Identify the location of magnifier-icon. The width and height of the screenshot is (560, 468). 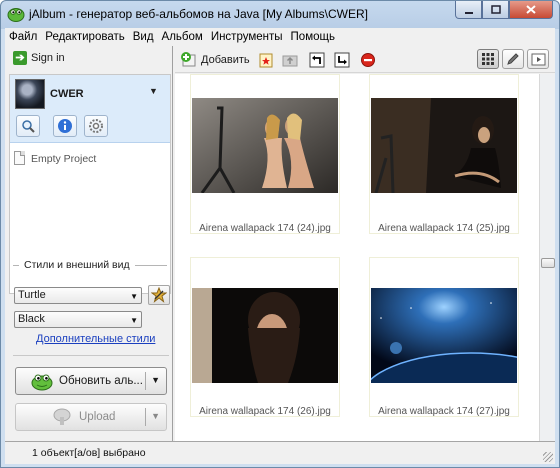
(28, 126).